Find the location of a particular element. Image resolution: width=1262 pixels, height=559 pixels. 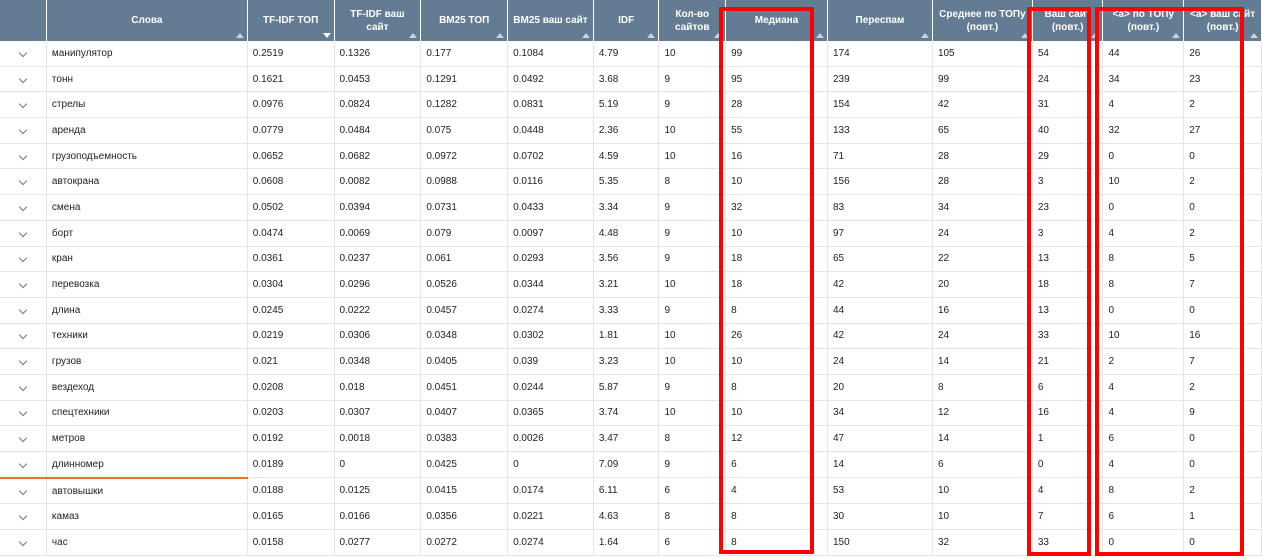

header-bm25-site: BM25 ваш сайт is located at coordinates (550, 20).